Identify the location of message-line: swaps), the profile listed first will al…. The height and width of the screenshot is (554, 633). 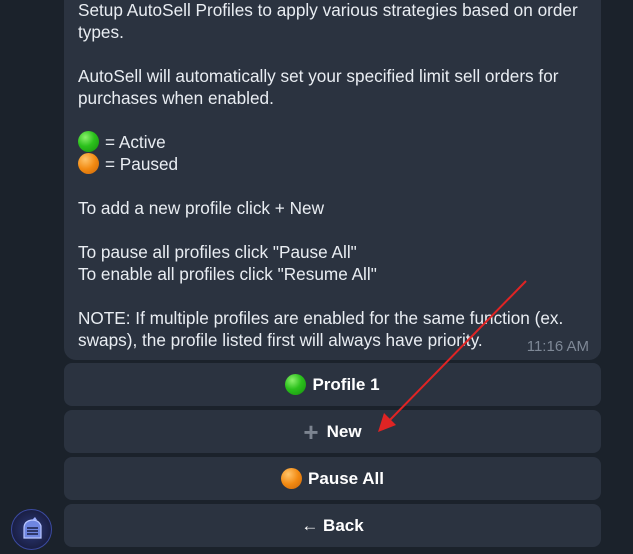
(280, 340).